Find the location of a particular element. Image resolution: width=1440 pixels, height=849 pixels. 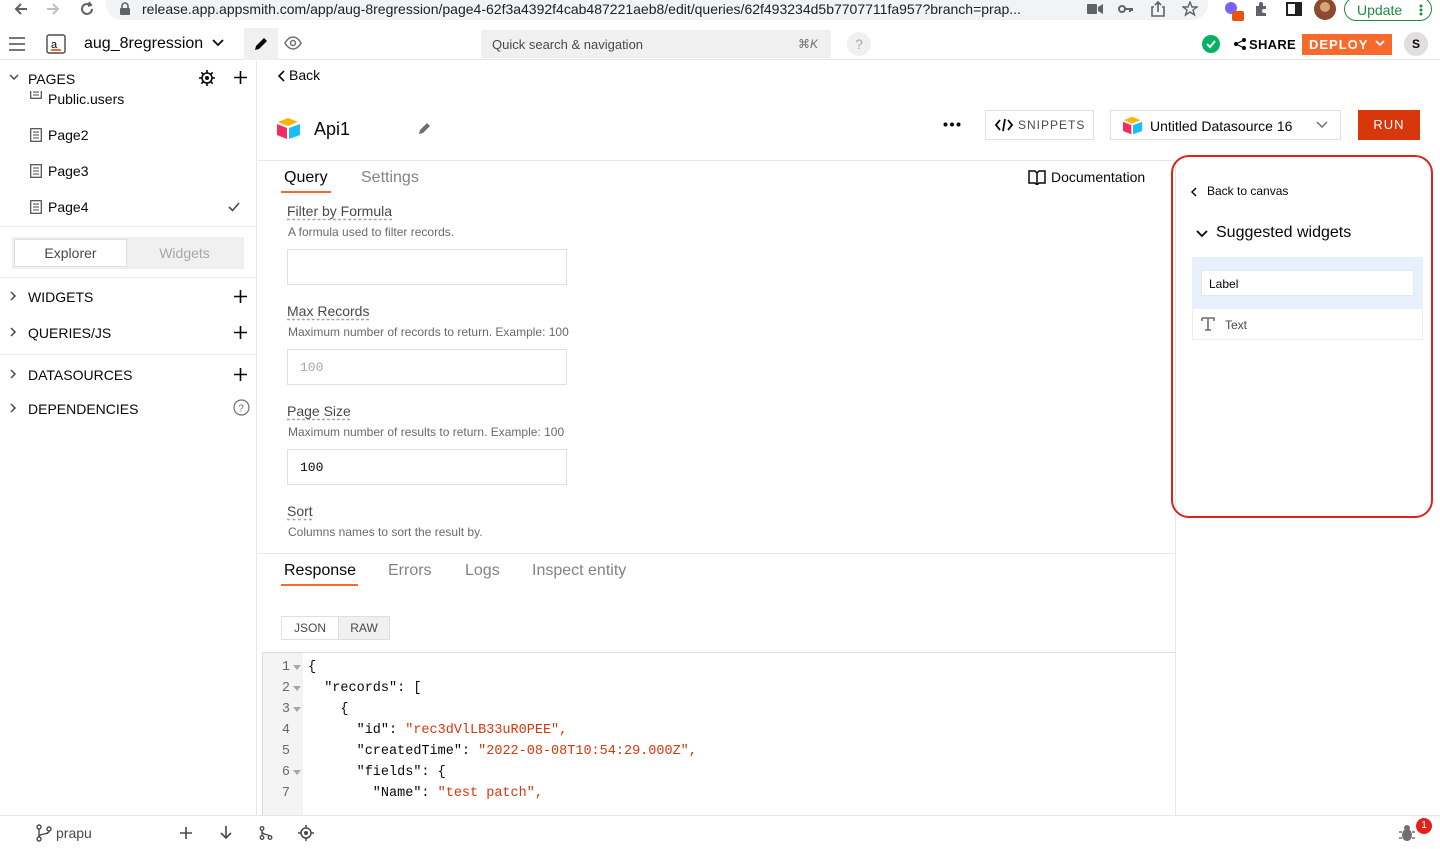

back-to-canvas-link: Back to canvas is located at coordinates (1247, 191).